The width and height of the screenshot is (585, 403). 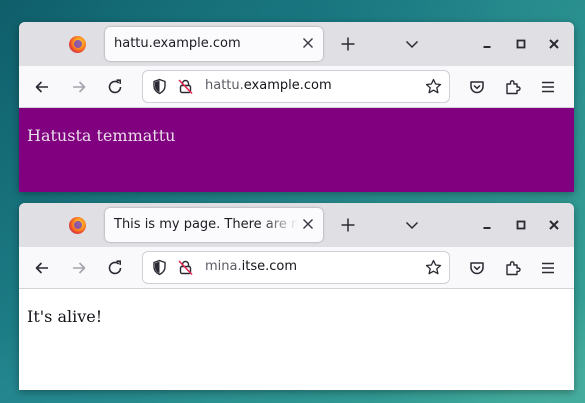 I want to click on url-text: hattu.example.com, so click(x=268, y=85).